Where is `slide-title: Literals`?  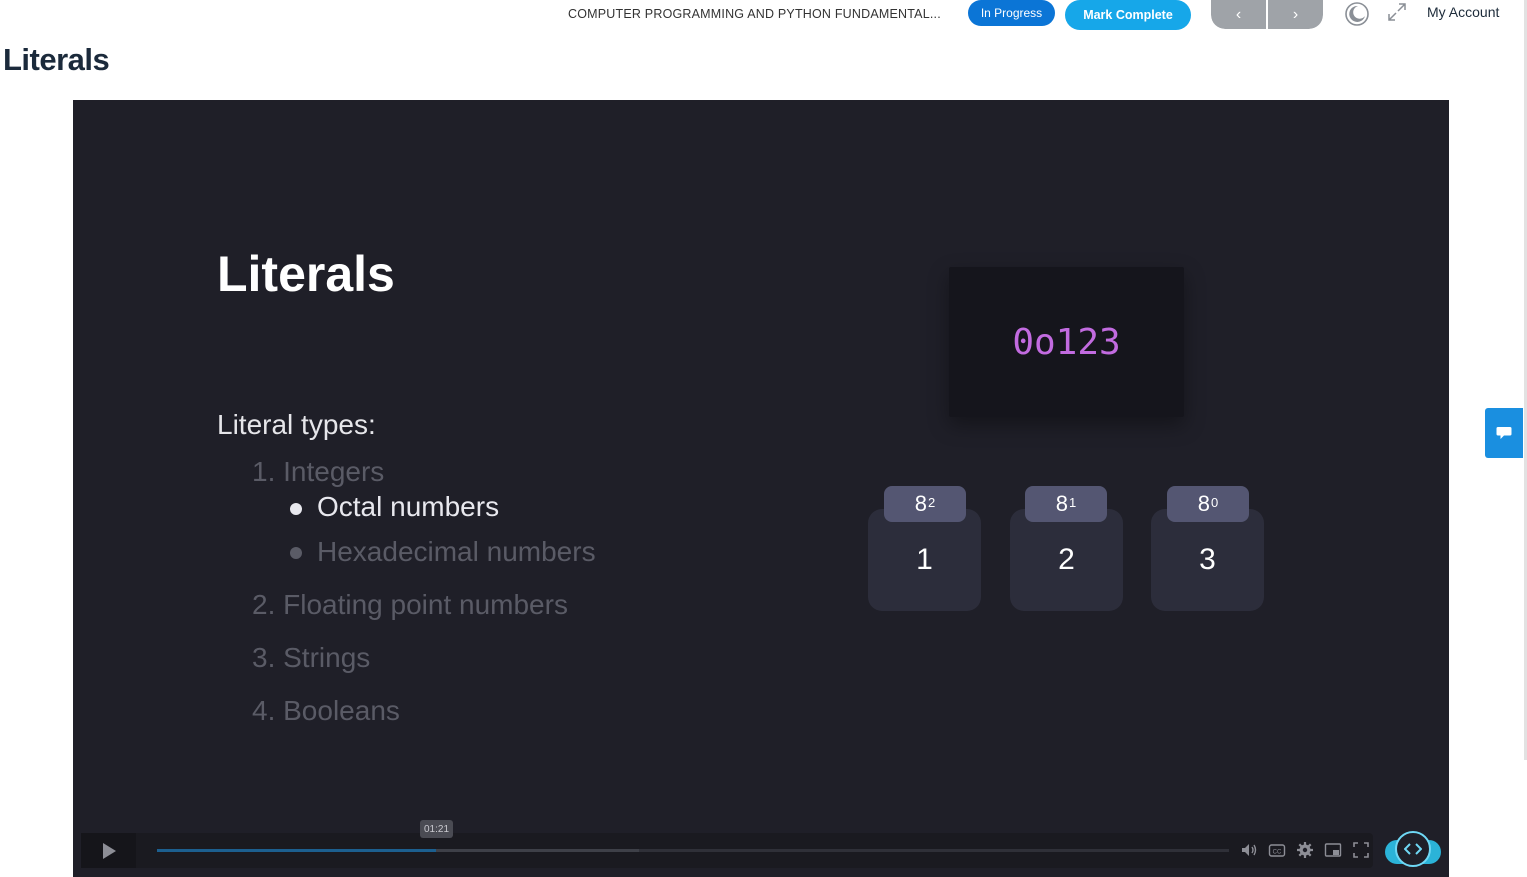 slide-title: Literals is located at coordinates (306, 274).